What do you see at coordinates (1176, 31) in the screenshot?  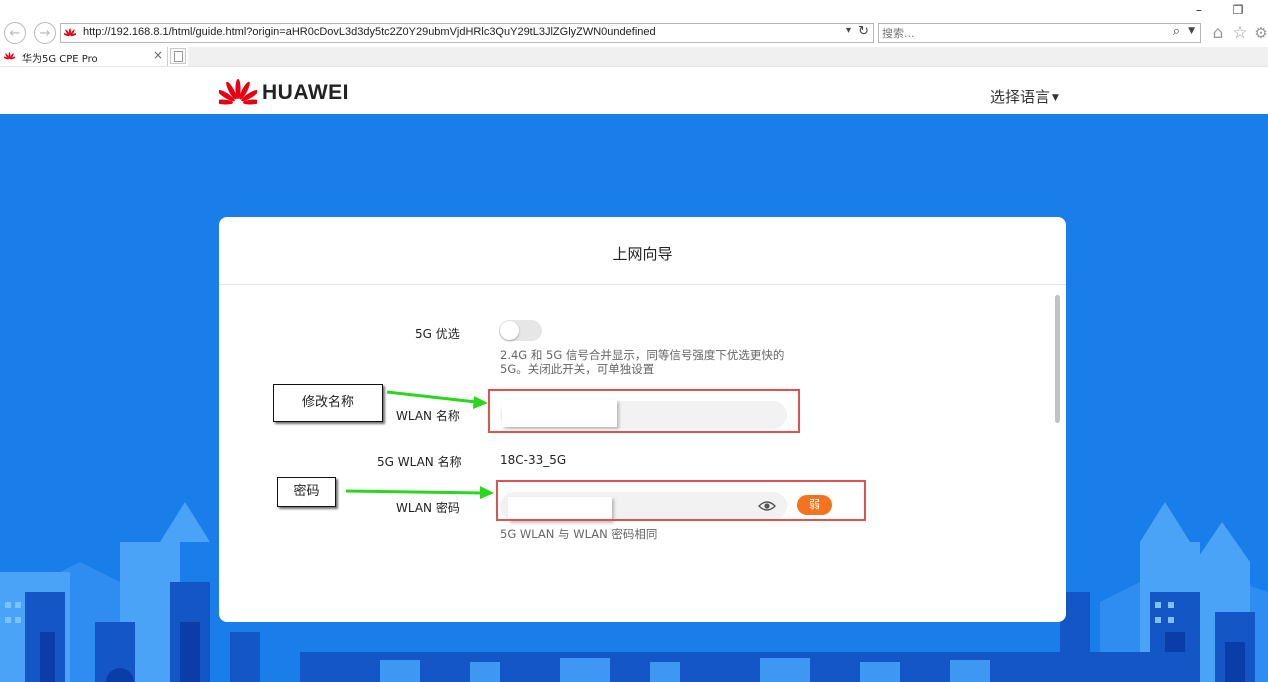 I see `search-icon: ⌕` at bounding box center [1176, 31].